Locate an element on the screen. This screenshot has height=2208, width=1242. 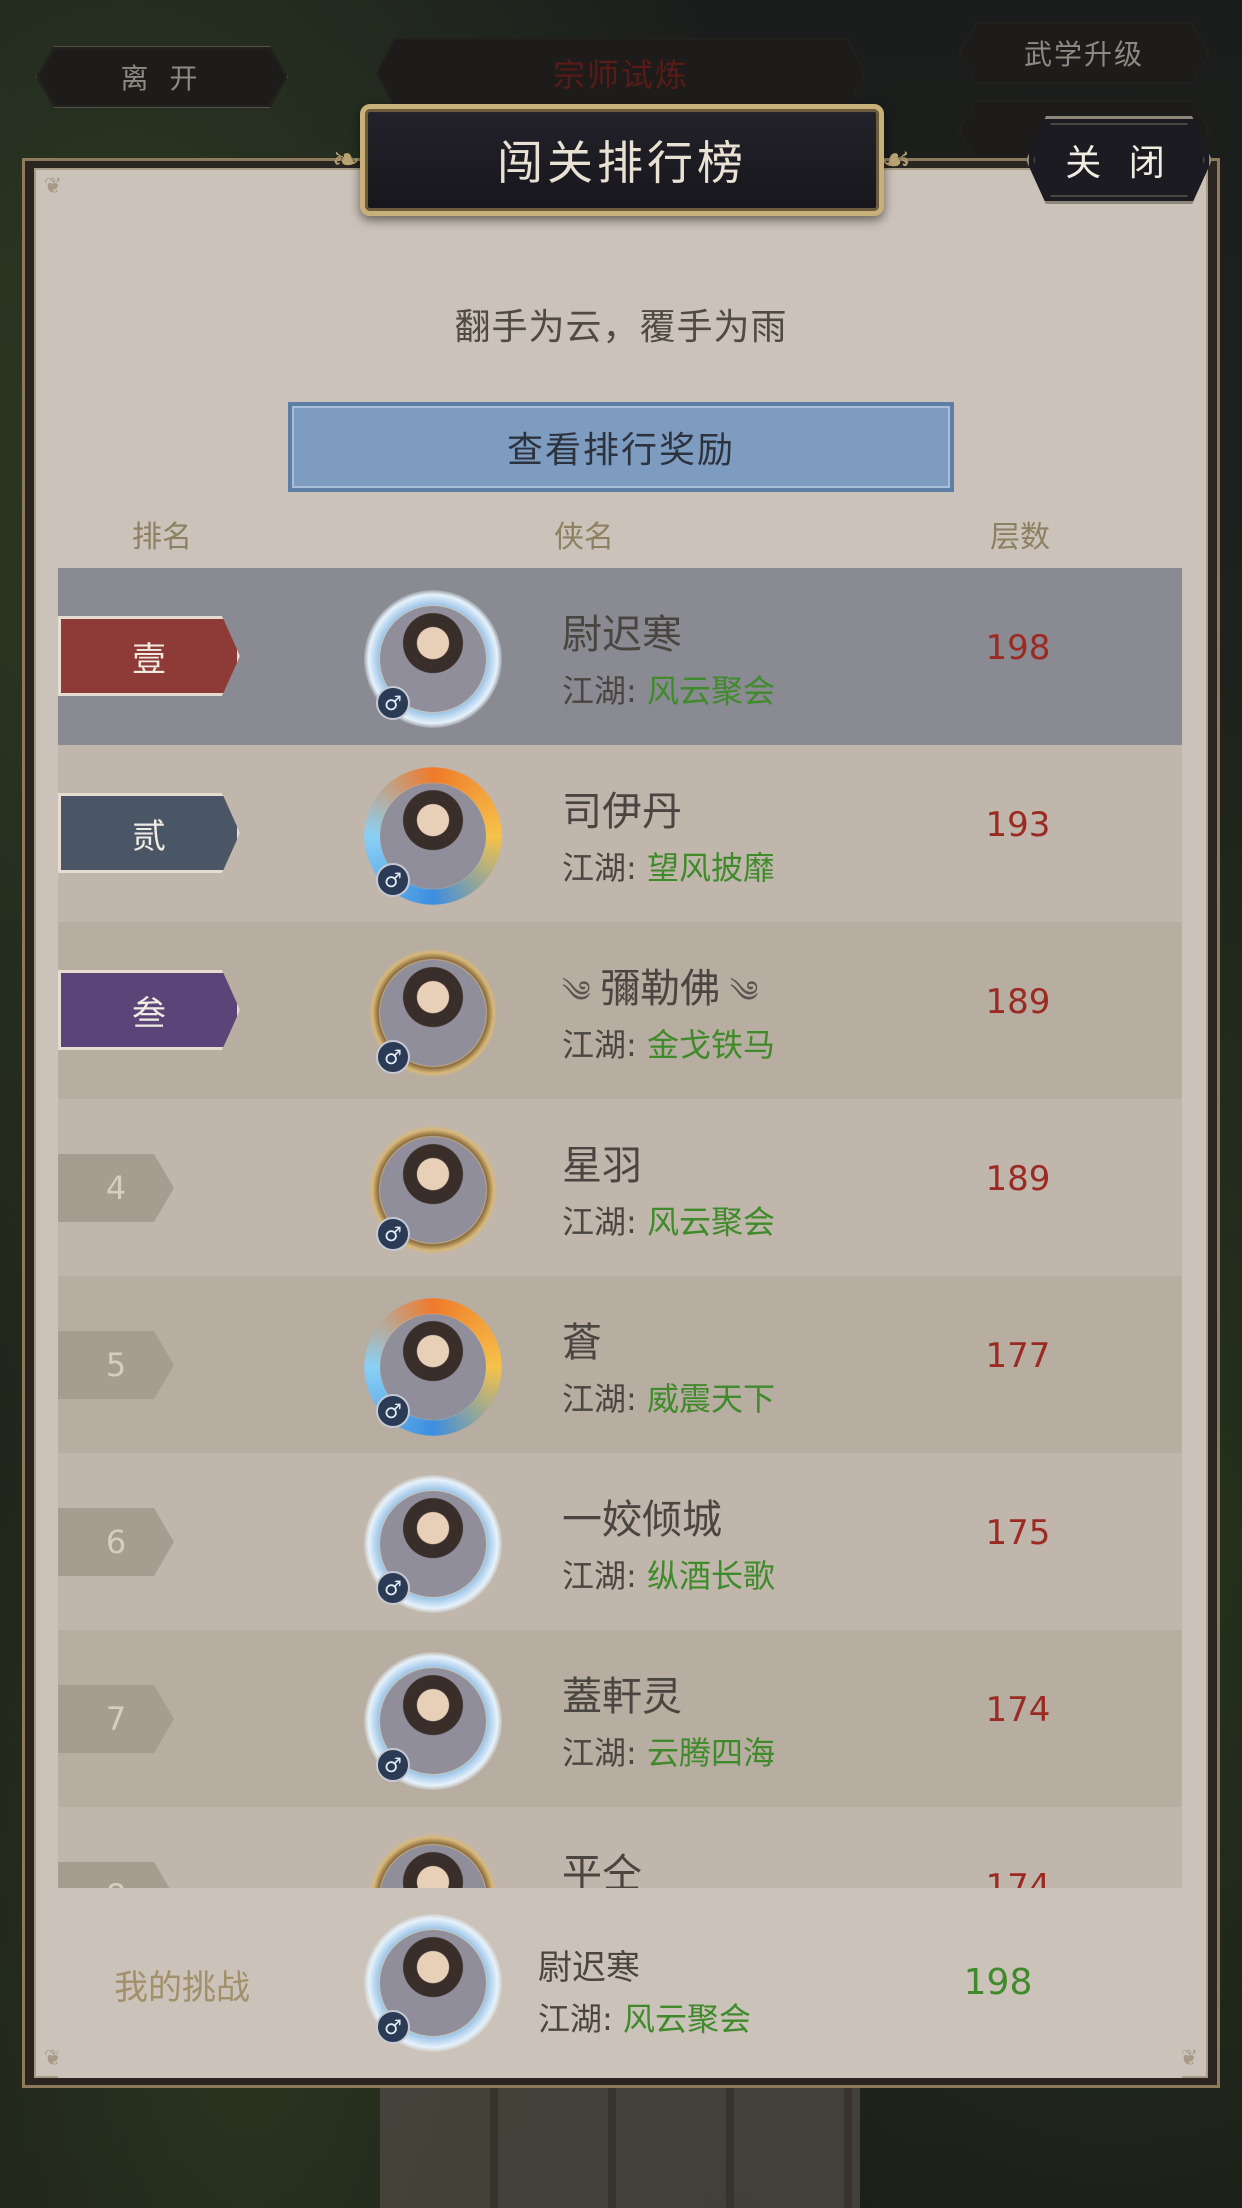
guild-name: 威震天下 is located at coordinates (710, 1399).